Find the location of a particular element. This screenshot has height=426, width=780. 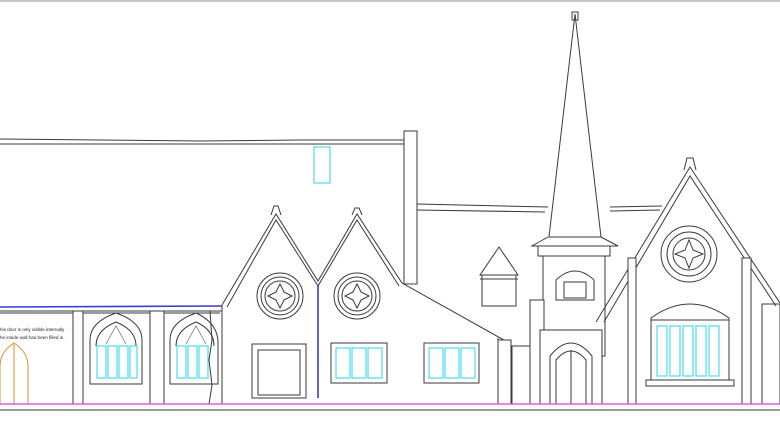

lancet-window is located at coordinates (690, 345).